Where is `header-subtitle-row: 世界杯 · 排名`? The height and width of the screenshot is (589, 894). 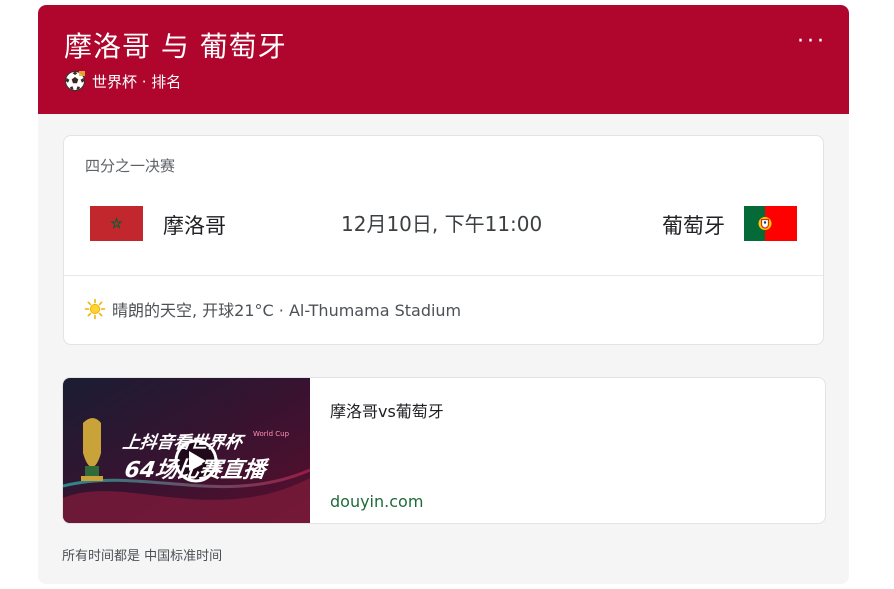
header-subtitle-row: 世界杯 · 排名 is located at coordinates (122, 81).